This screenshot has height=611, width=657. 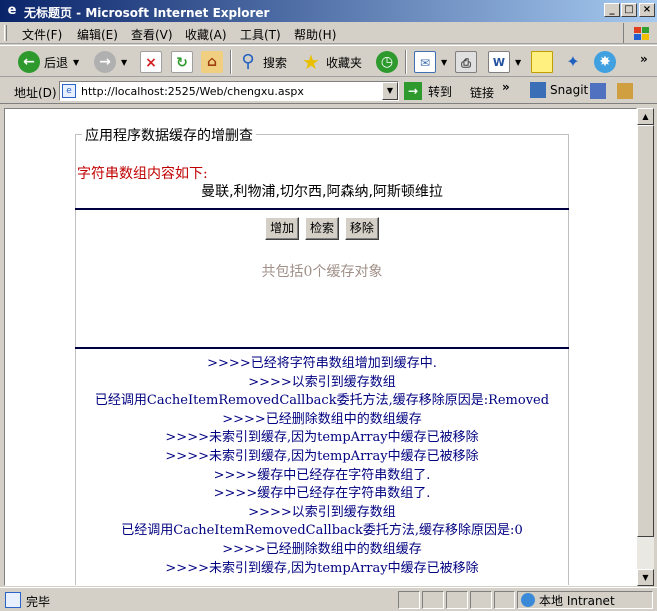 I want to click on printer-icon: ⎙, so click(x=466, y=62).